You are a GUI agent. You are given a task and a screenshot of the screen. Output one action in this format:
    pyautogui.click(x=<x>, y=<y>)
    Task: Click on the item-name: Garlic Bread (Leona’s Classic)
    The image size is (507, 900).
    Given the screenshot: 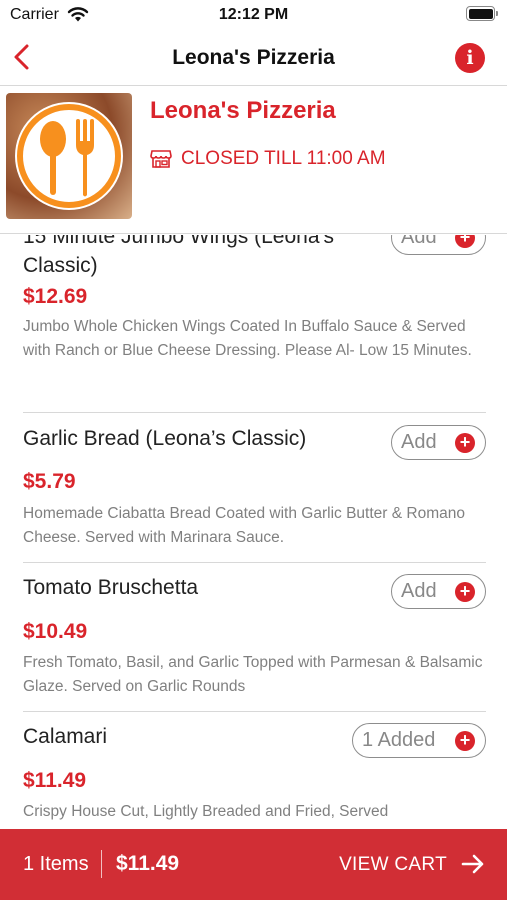 What is the action you would take?
    pyautogui.click(x=165, y=438)
    